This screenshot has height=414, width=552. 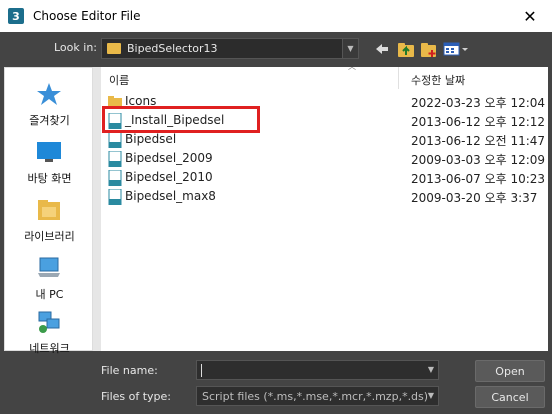 I want to click on column-header-date: 수정한 날짜, so click(x=438, y=80).